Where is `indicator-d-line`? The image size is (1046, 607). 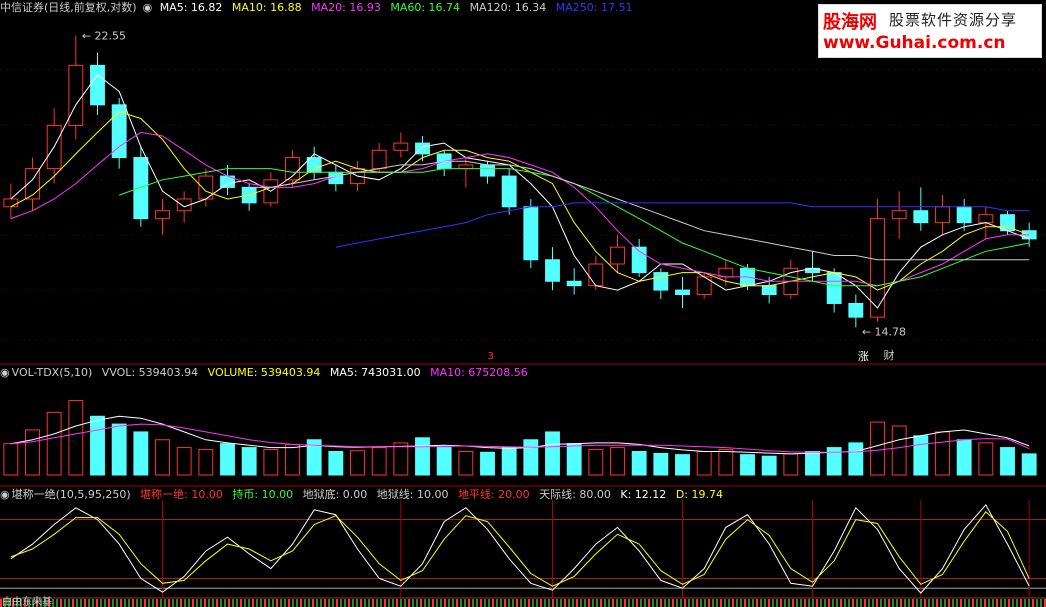 indicator-d-line is located at coordinates (520, 549).